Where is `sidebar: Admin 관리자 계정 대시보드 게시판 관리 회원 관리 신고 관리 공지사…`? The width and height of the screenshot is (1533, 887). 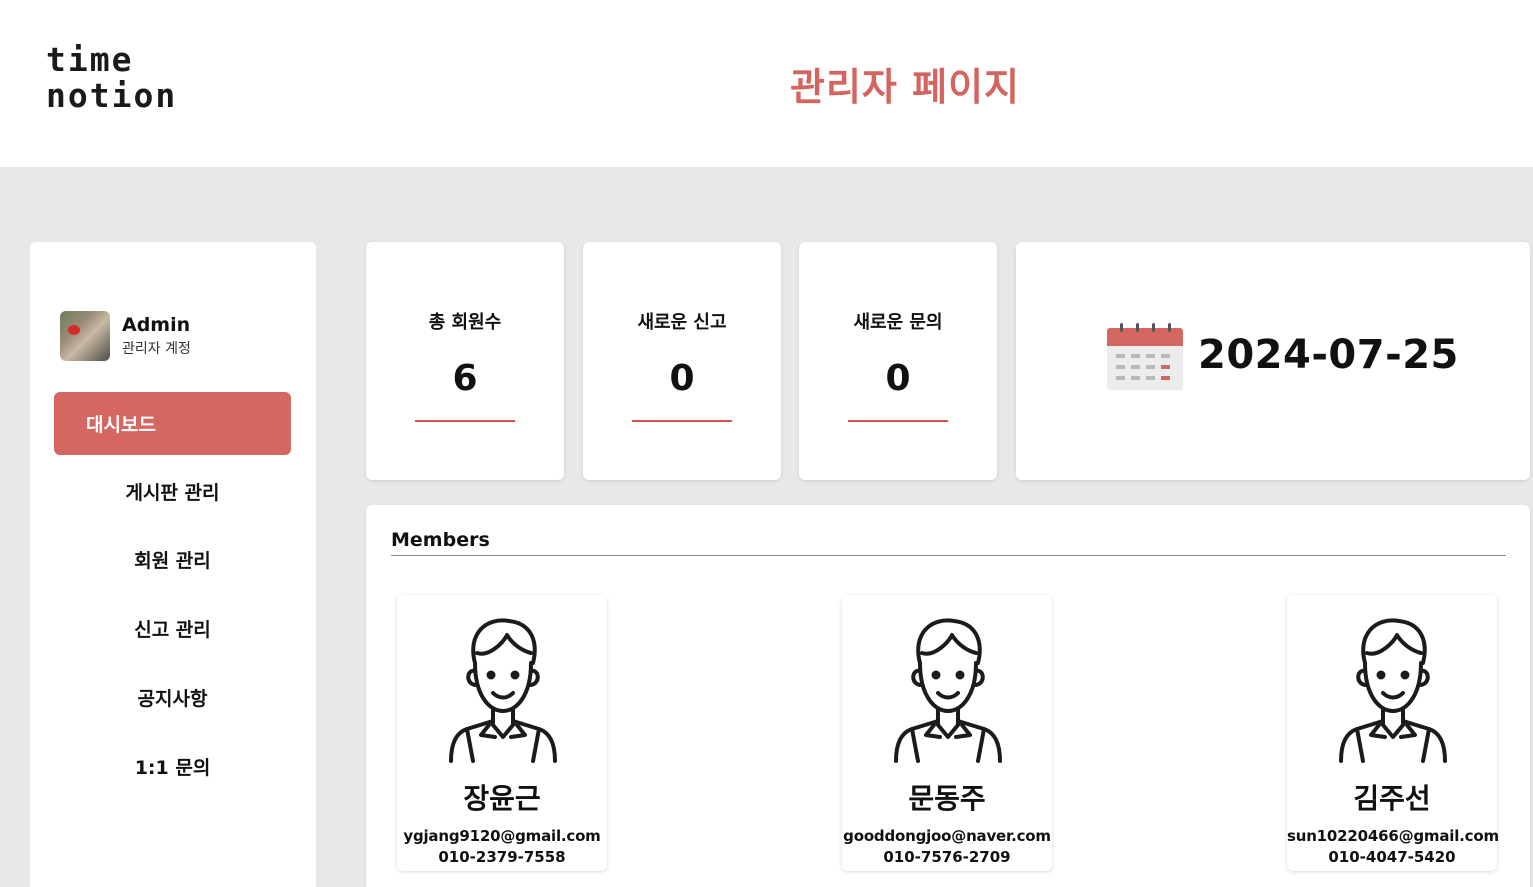
sidebar: Admin 관리자 계정 대시보드 게시판 관리 회원 관리 신고 관리 공지사… is located at coordinates (173, 564).